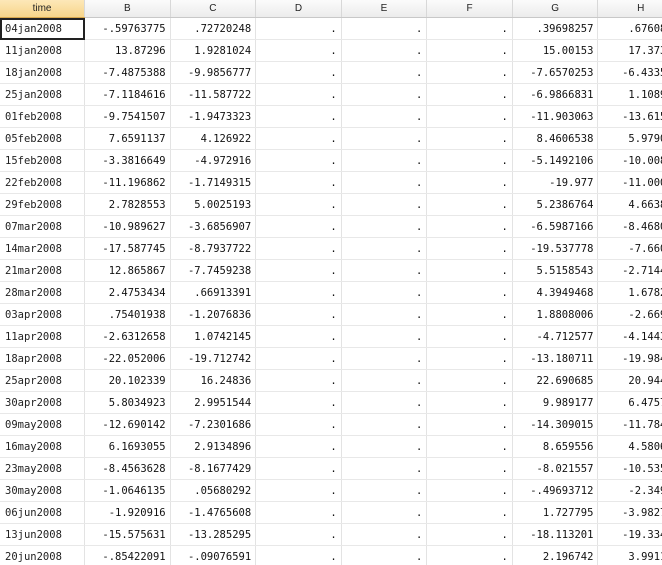 The width and height of the screenshot is (662, 565). I want to click on data-cell: 1.108963, so click(629, 94).